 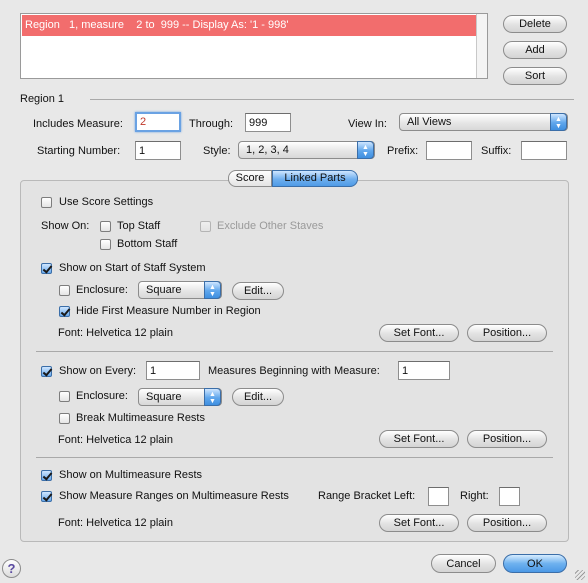 What do you see at coordinates (46, 268) in the screenshot?
I see `show-on-start-checkbox` at bounding box center [46, 268].